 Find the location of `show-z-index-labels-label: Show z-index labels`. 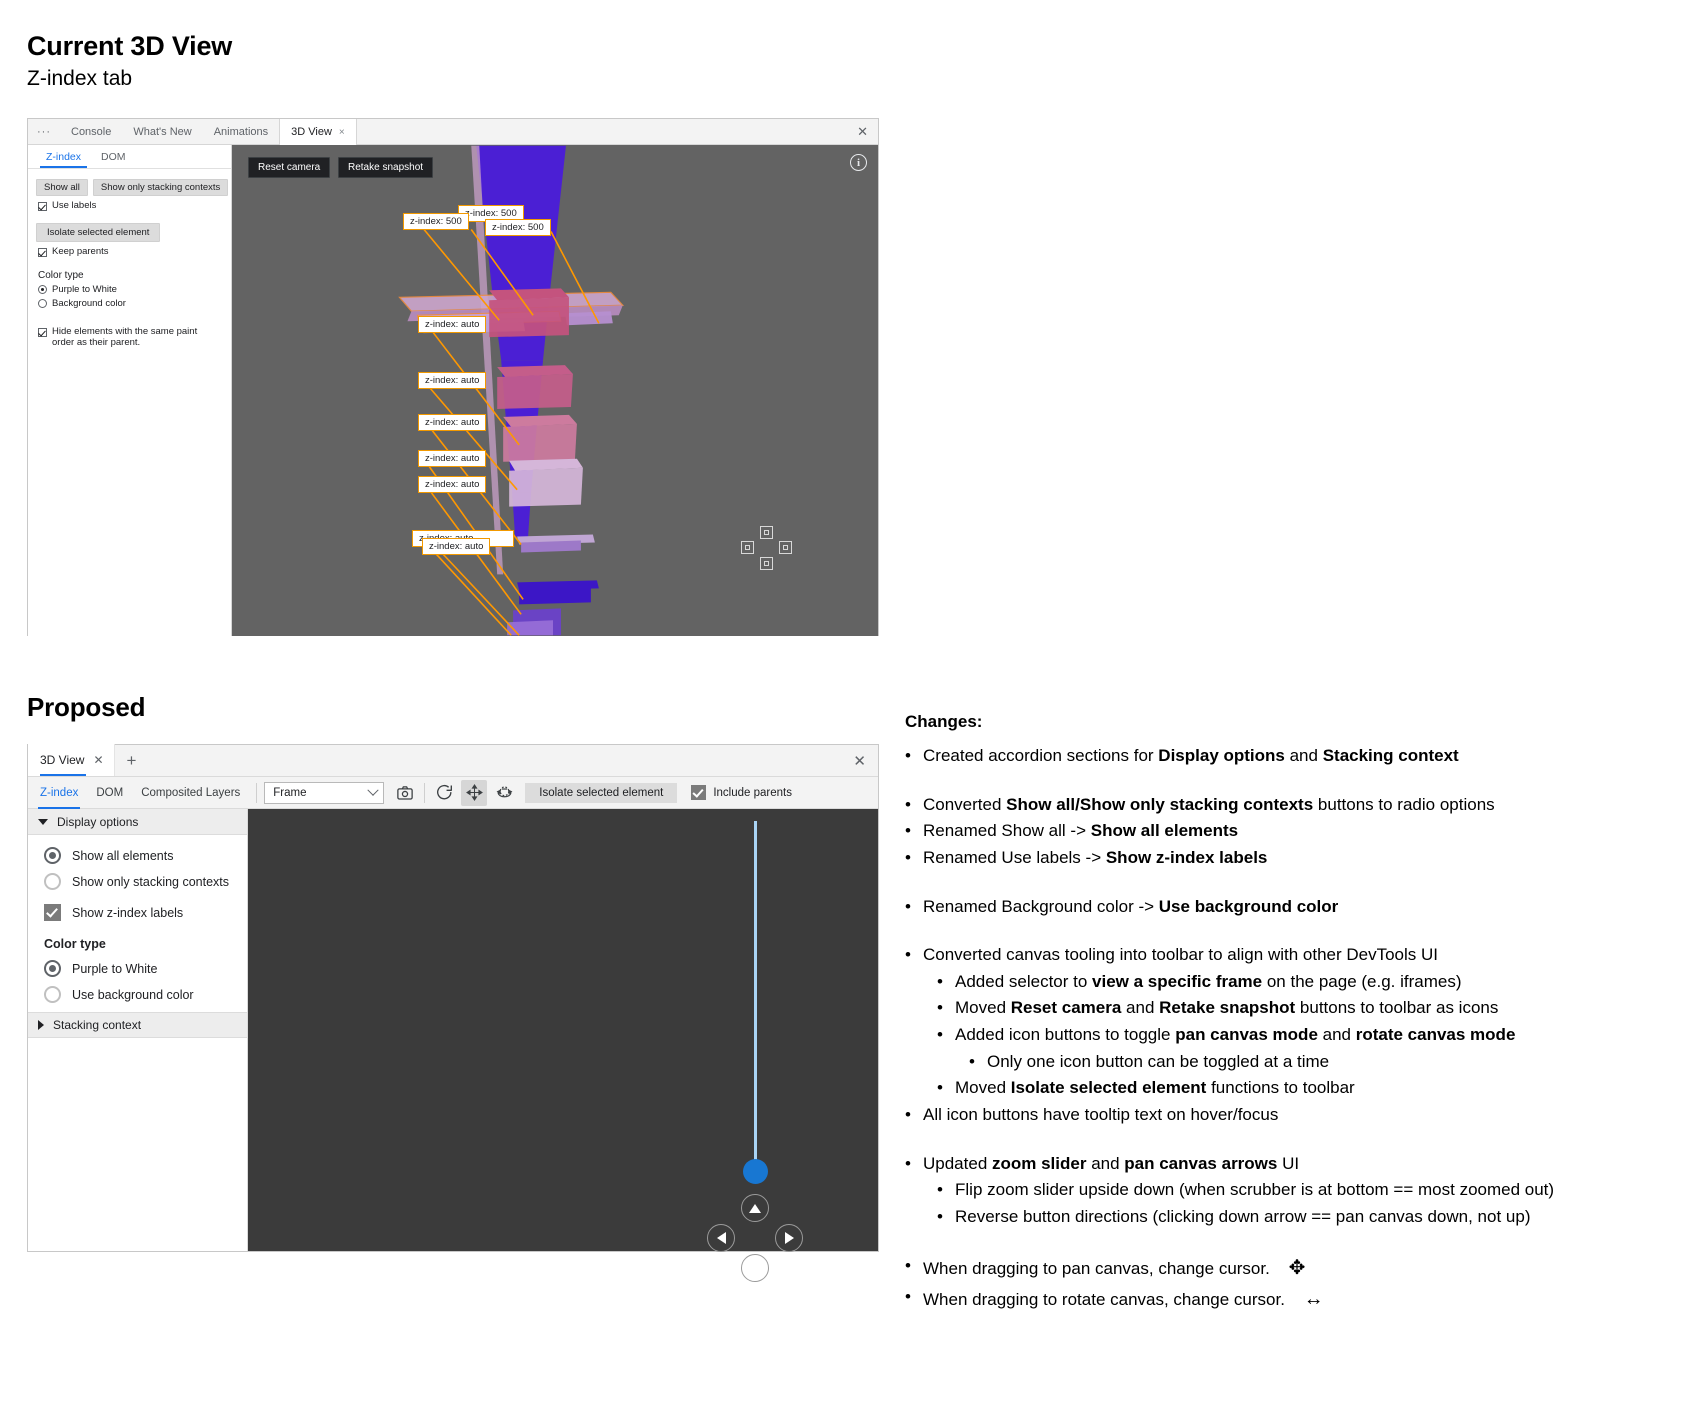

show-z-index-labels-label: Show z-index labels is located at coordinates (128, 912).